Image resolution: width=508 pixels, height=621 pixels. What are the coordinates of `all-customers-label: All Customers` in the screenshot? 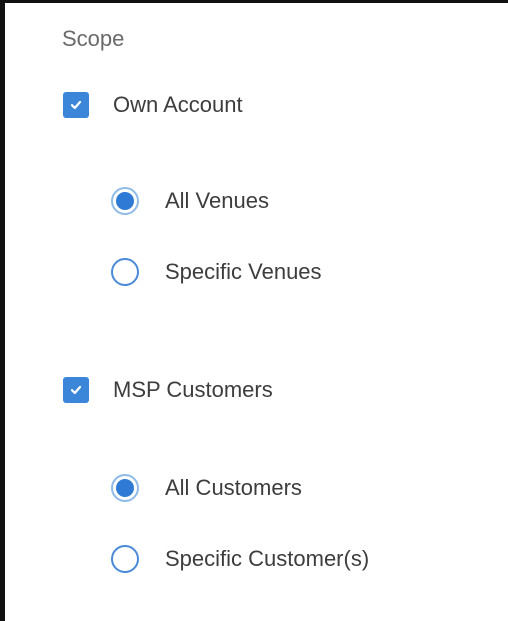 It's located at (233, 487).